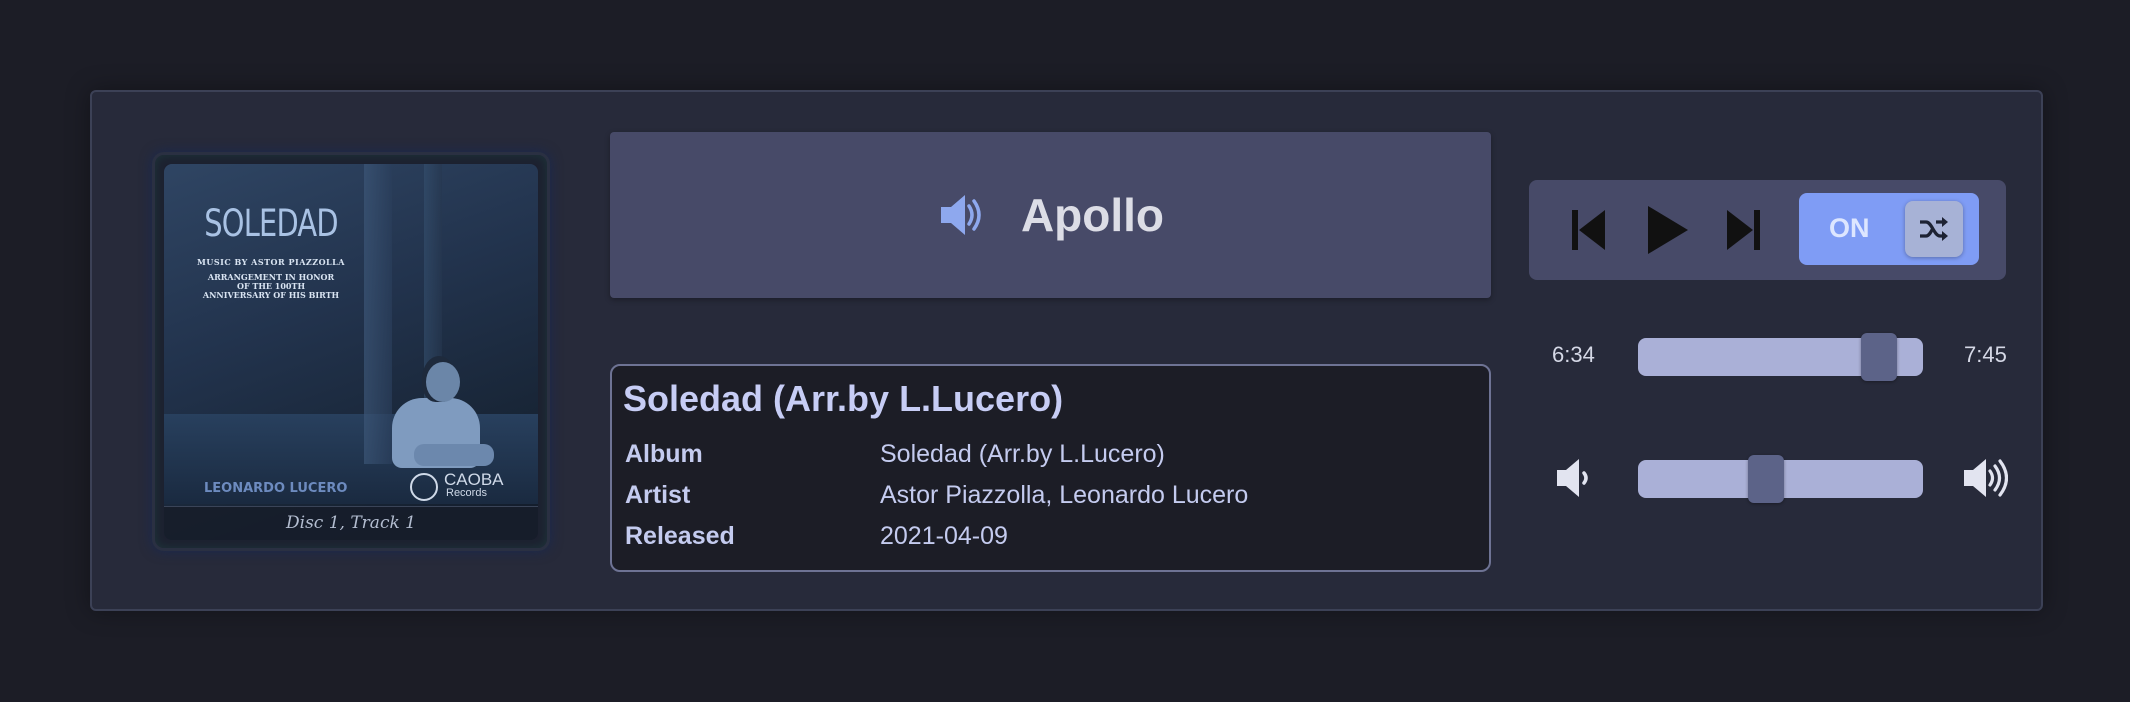 The width and height of the screenshot is (2130, 702). I want to click on play-button, so click(1666, 230).